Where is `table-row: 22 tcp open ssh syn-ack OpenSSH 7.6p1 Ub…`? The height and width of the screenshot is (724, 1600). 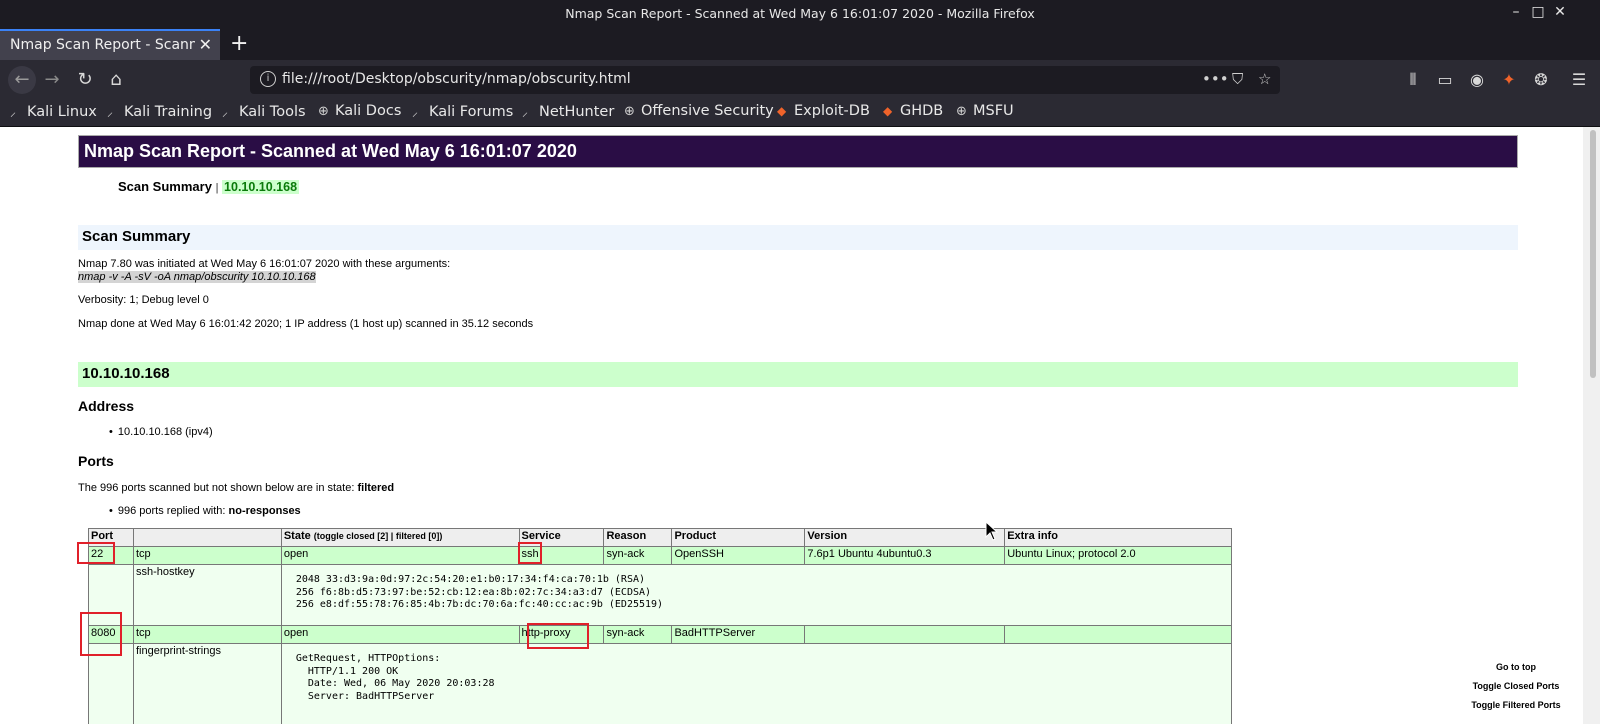
table-row: 22 tcp open ssh syn-ack OpenSSH 7.6p1 Ub… is located at coordinates (660, 555).